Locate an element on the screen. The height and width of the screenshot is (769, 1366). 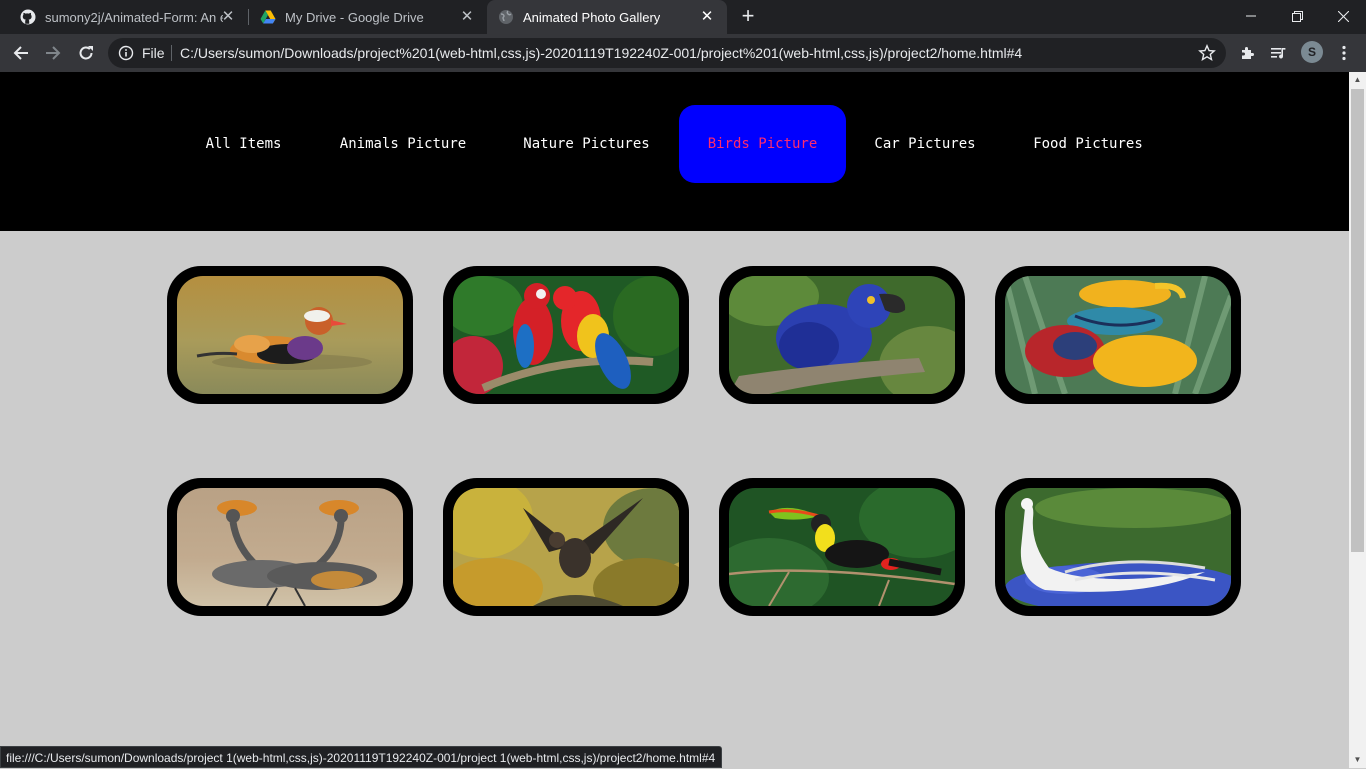
gallery-card-scarlet-macaws is located at coordinates (566, 335).